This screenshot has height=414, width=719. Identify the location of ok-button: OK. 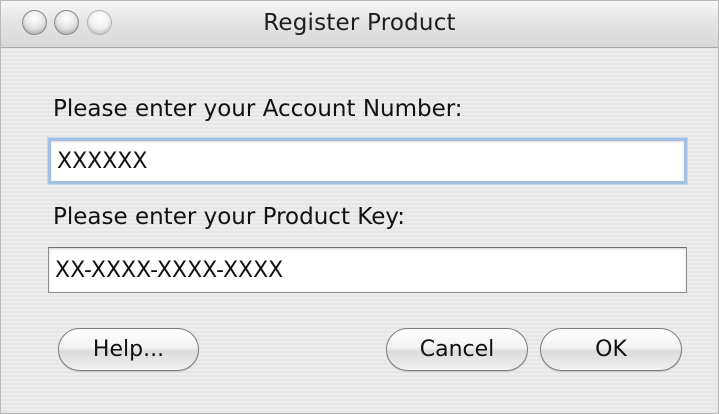
(611, 349).